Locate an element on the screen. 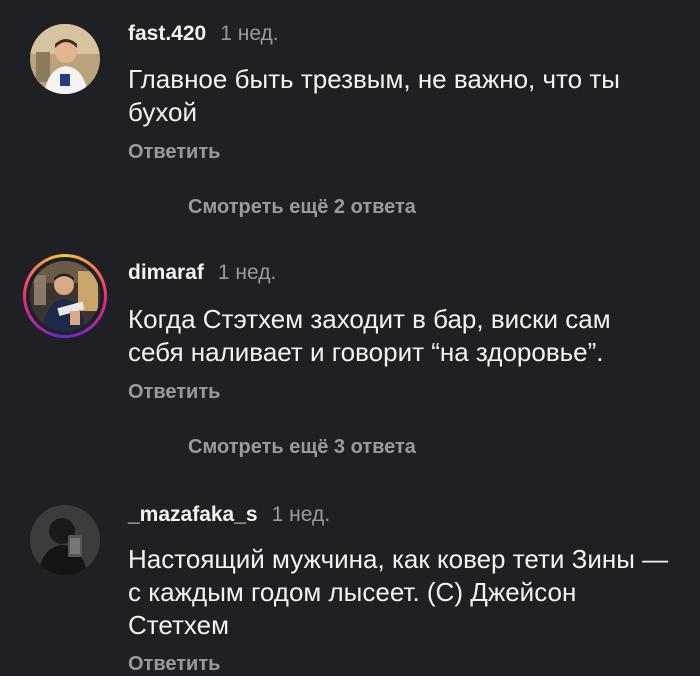  username: dimaraf is located at coordinates (166, 272).